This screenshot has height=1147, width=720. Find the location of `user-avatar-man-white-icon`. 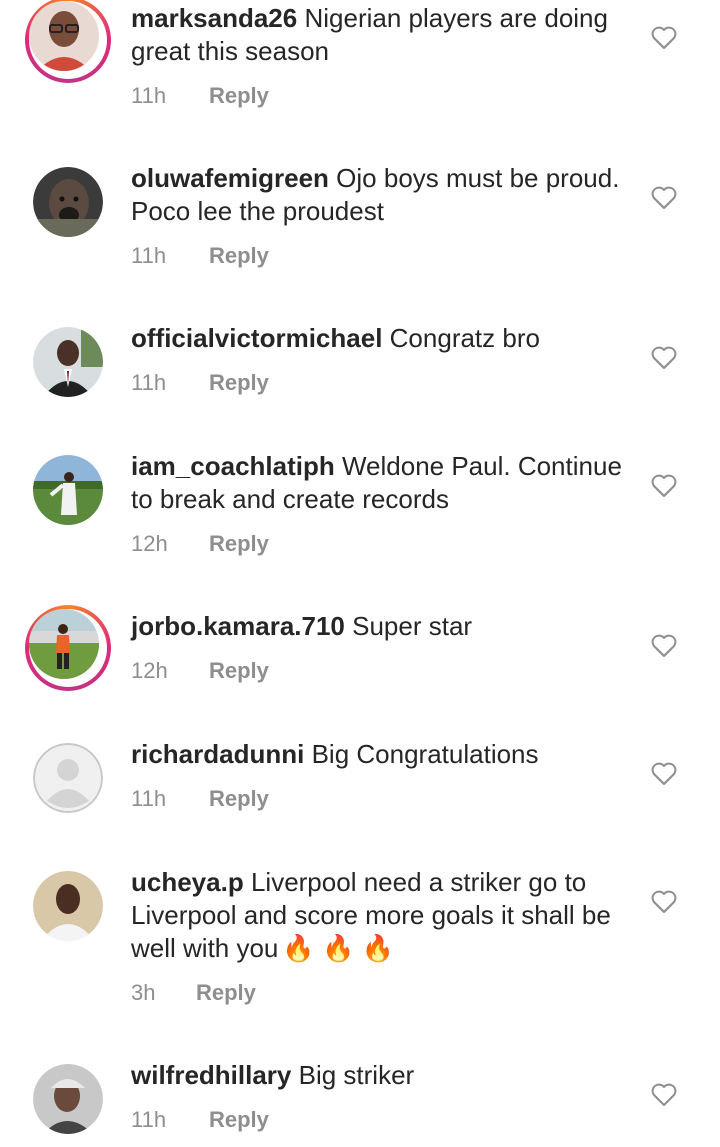

user-avatar-man-white-icon is located at coordinates (68, 906).